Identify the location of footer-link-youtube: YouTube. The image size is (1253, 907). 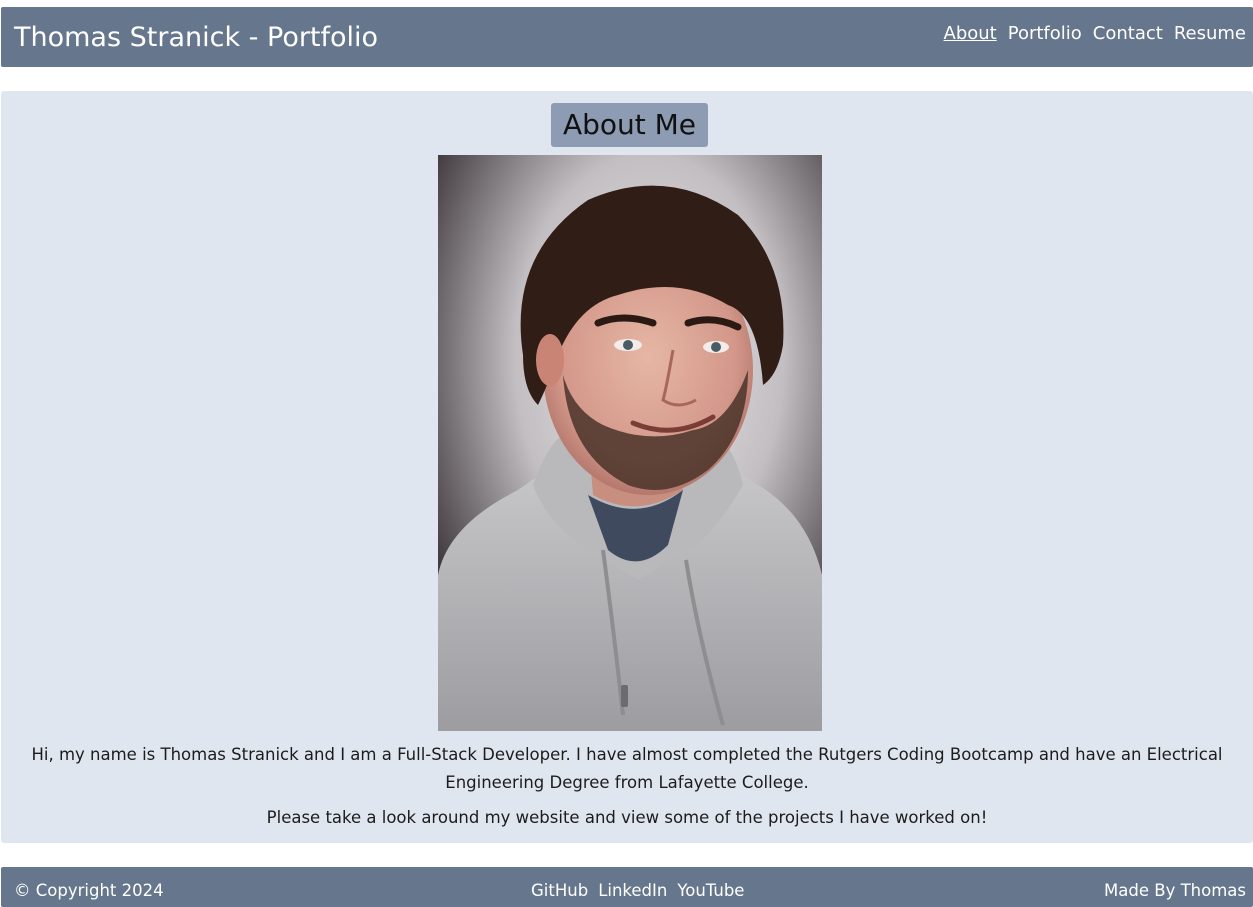
(710, 890).